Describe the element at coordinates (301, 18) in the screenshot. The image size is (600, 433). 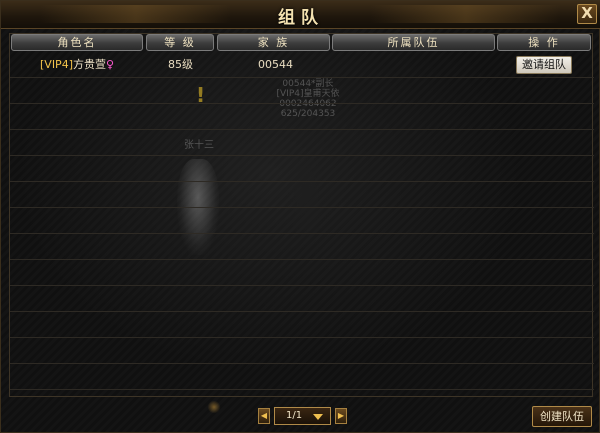
I see `window-title: 组队` at that location.